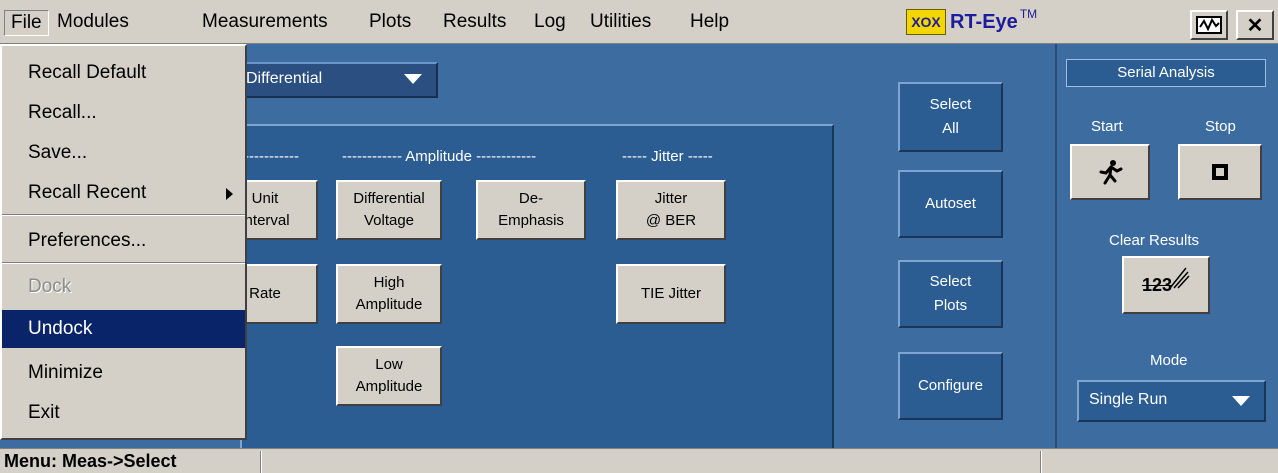 The width and height of the screenshot is (1278, 473). What do you see at coordinates (389, 220) in the screenshot?
I see `differential-voltage-label-2: Voltage` at bounding box center [389, 220].